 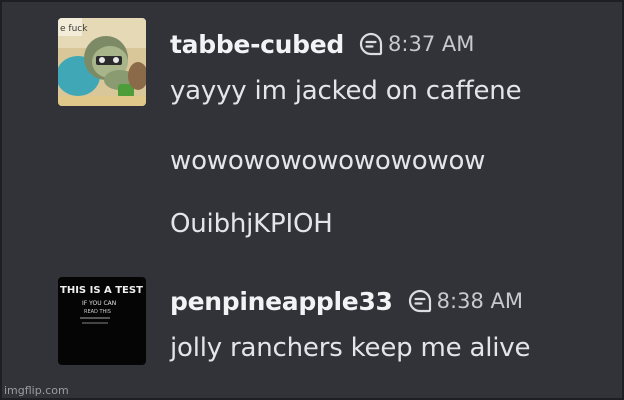 I want to click on username: tabbe-cubed, so click(x=257, y=44).